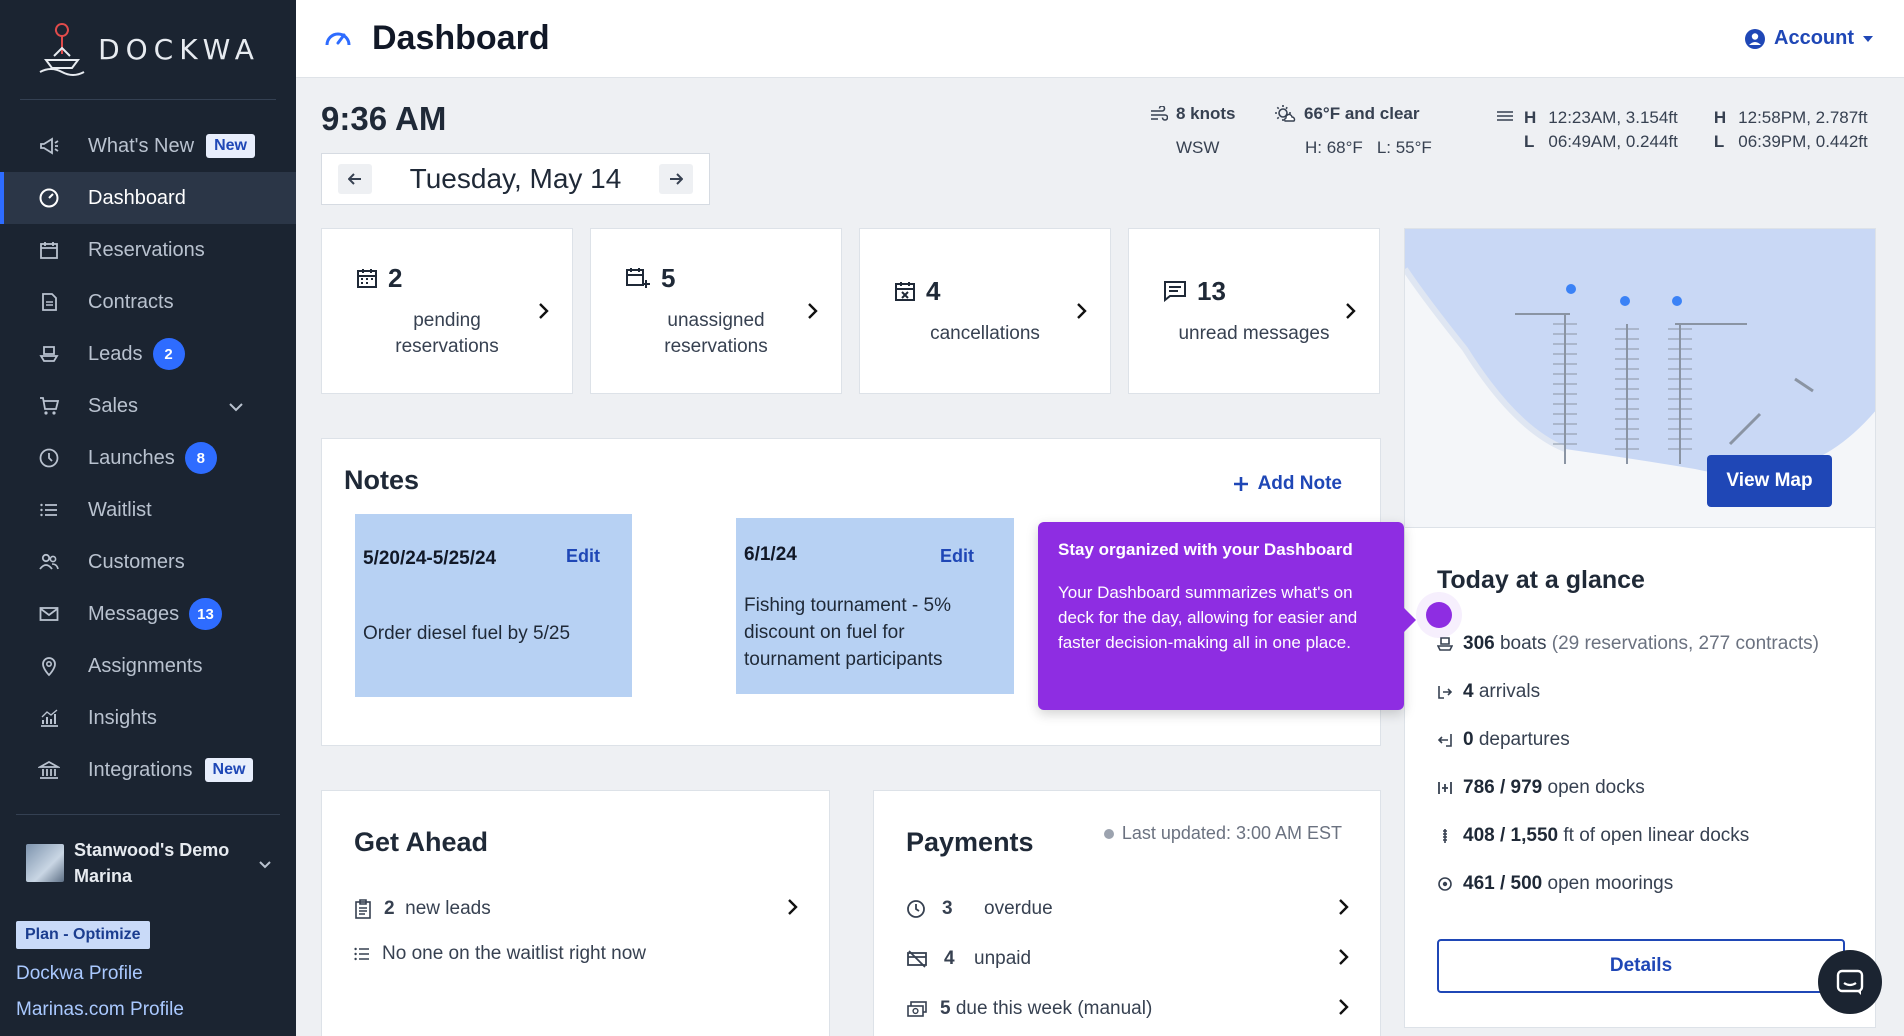 The width and height of the screenshot is (1904, 1036). I want to click on marinas-profile-link: Marinas.com Profile, so click(156, 1010).